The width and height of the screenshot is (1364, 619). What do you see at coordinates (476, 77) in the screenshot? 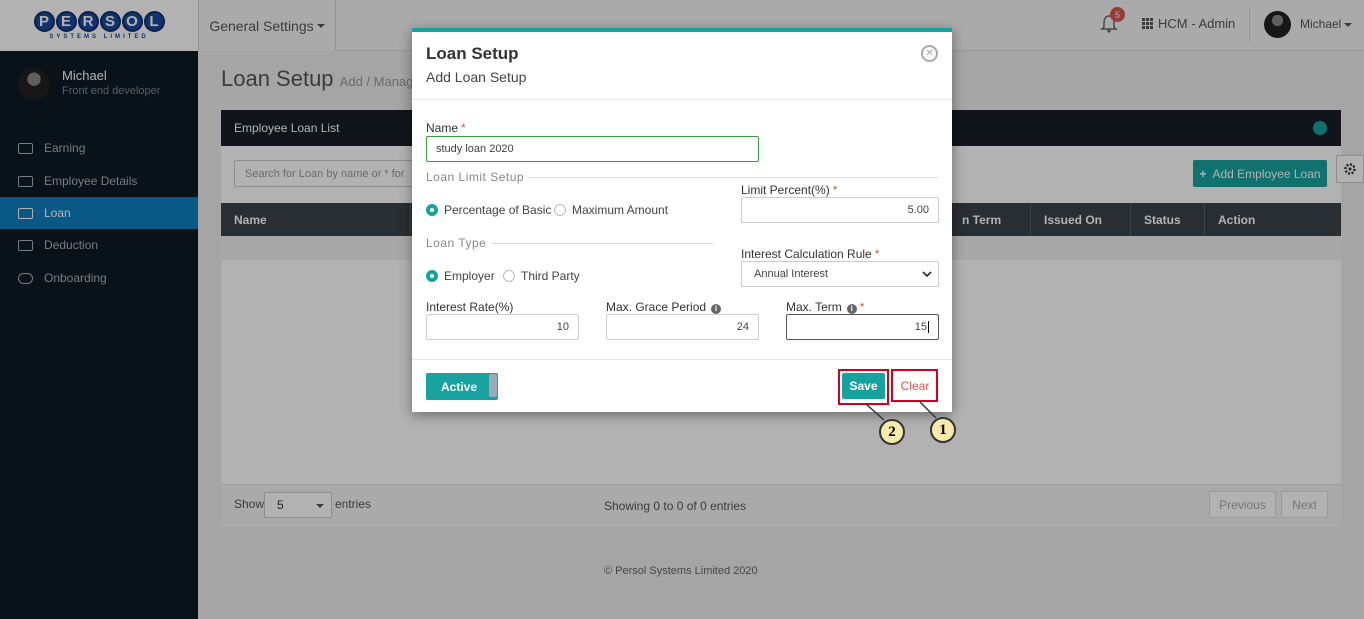
I see `modal-subtitle: Add Loan Setup` at bounding box center [476, 77].